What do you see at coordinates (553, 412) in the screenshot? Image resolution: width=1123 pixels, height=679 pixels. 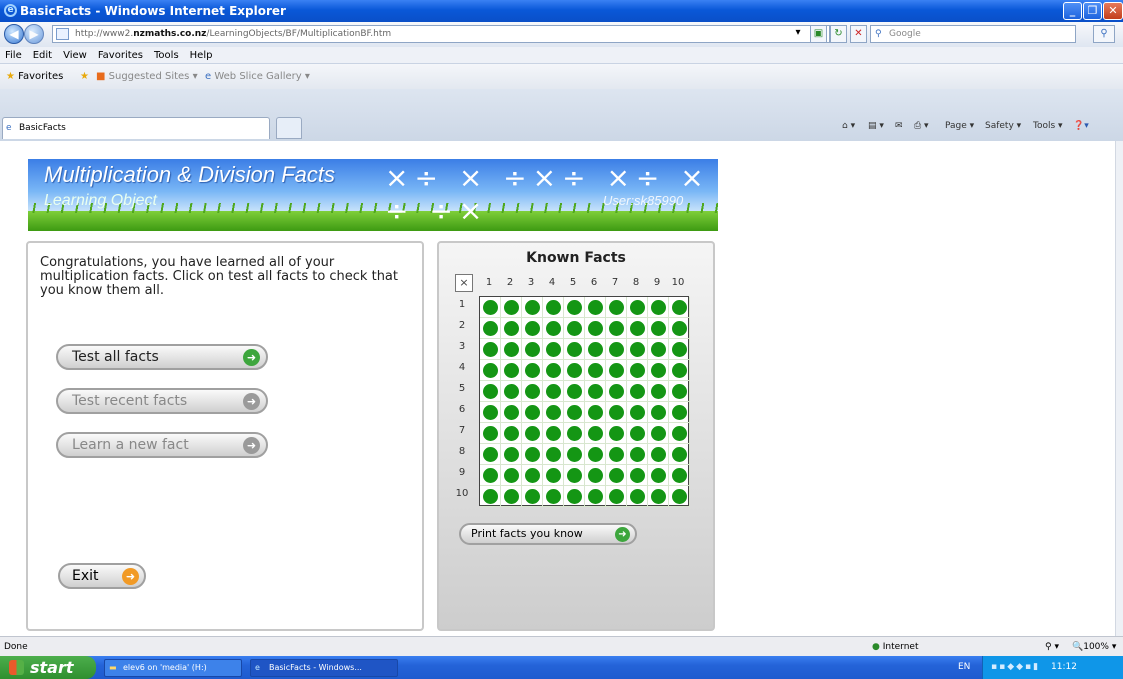 I see `fact-cell-6x4` at bounding box center [553, 412].